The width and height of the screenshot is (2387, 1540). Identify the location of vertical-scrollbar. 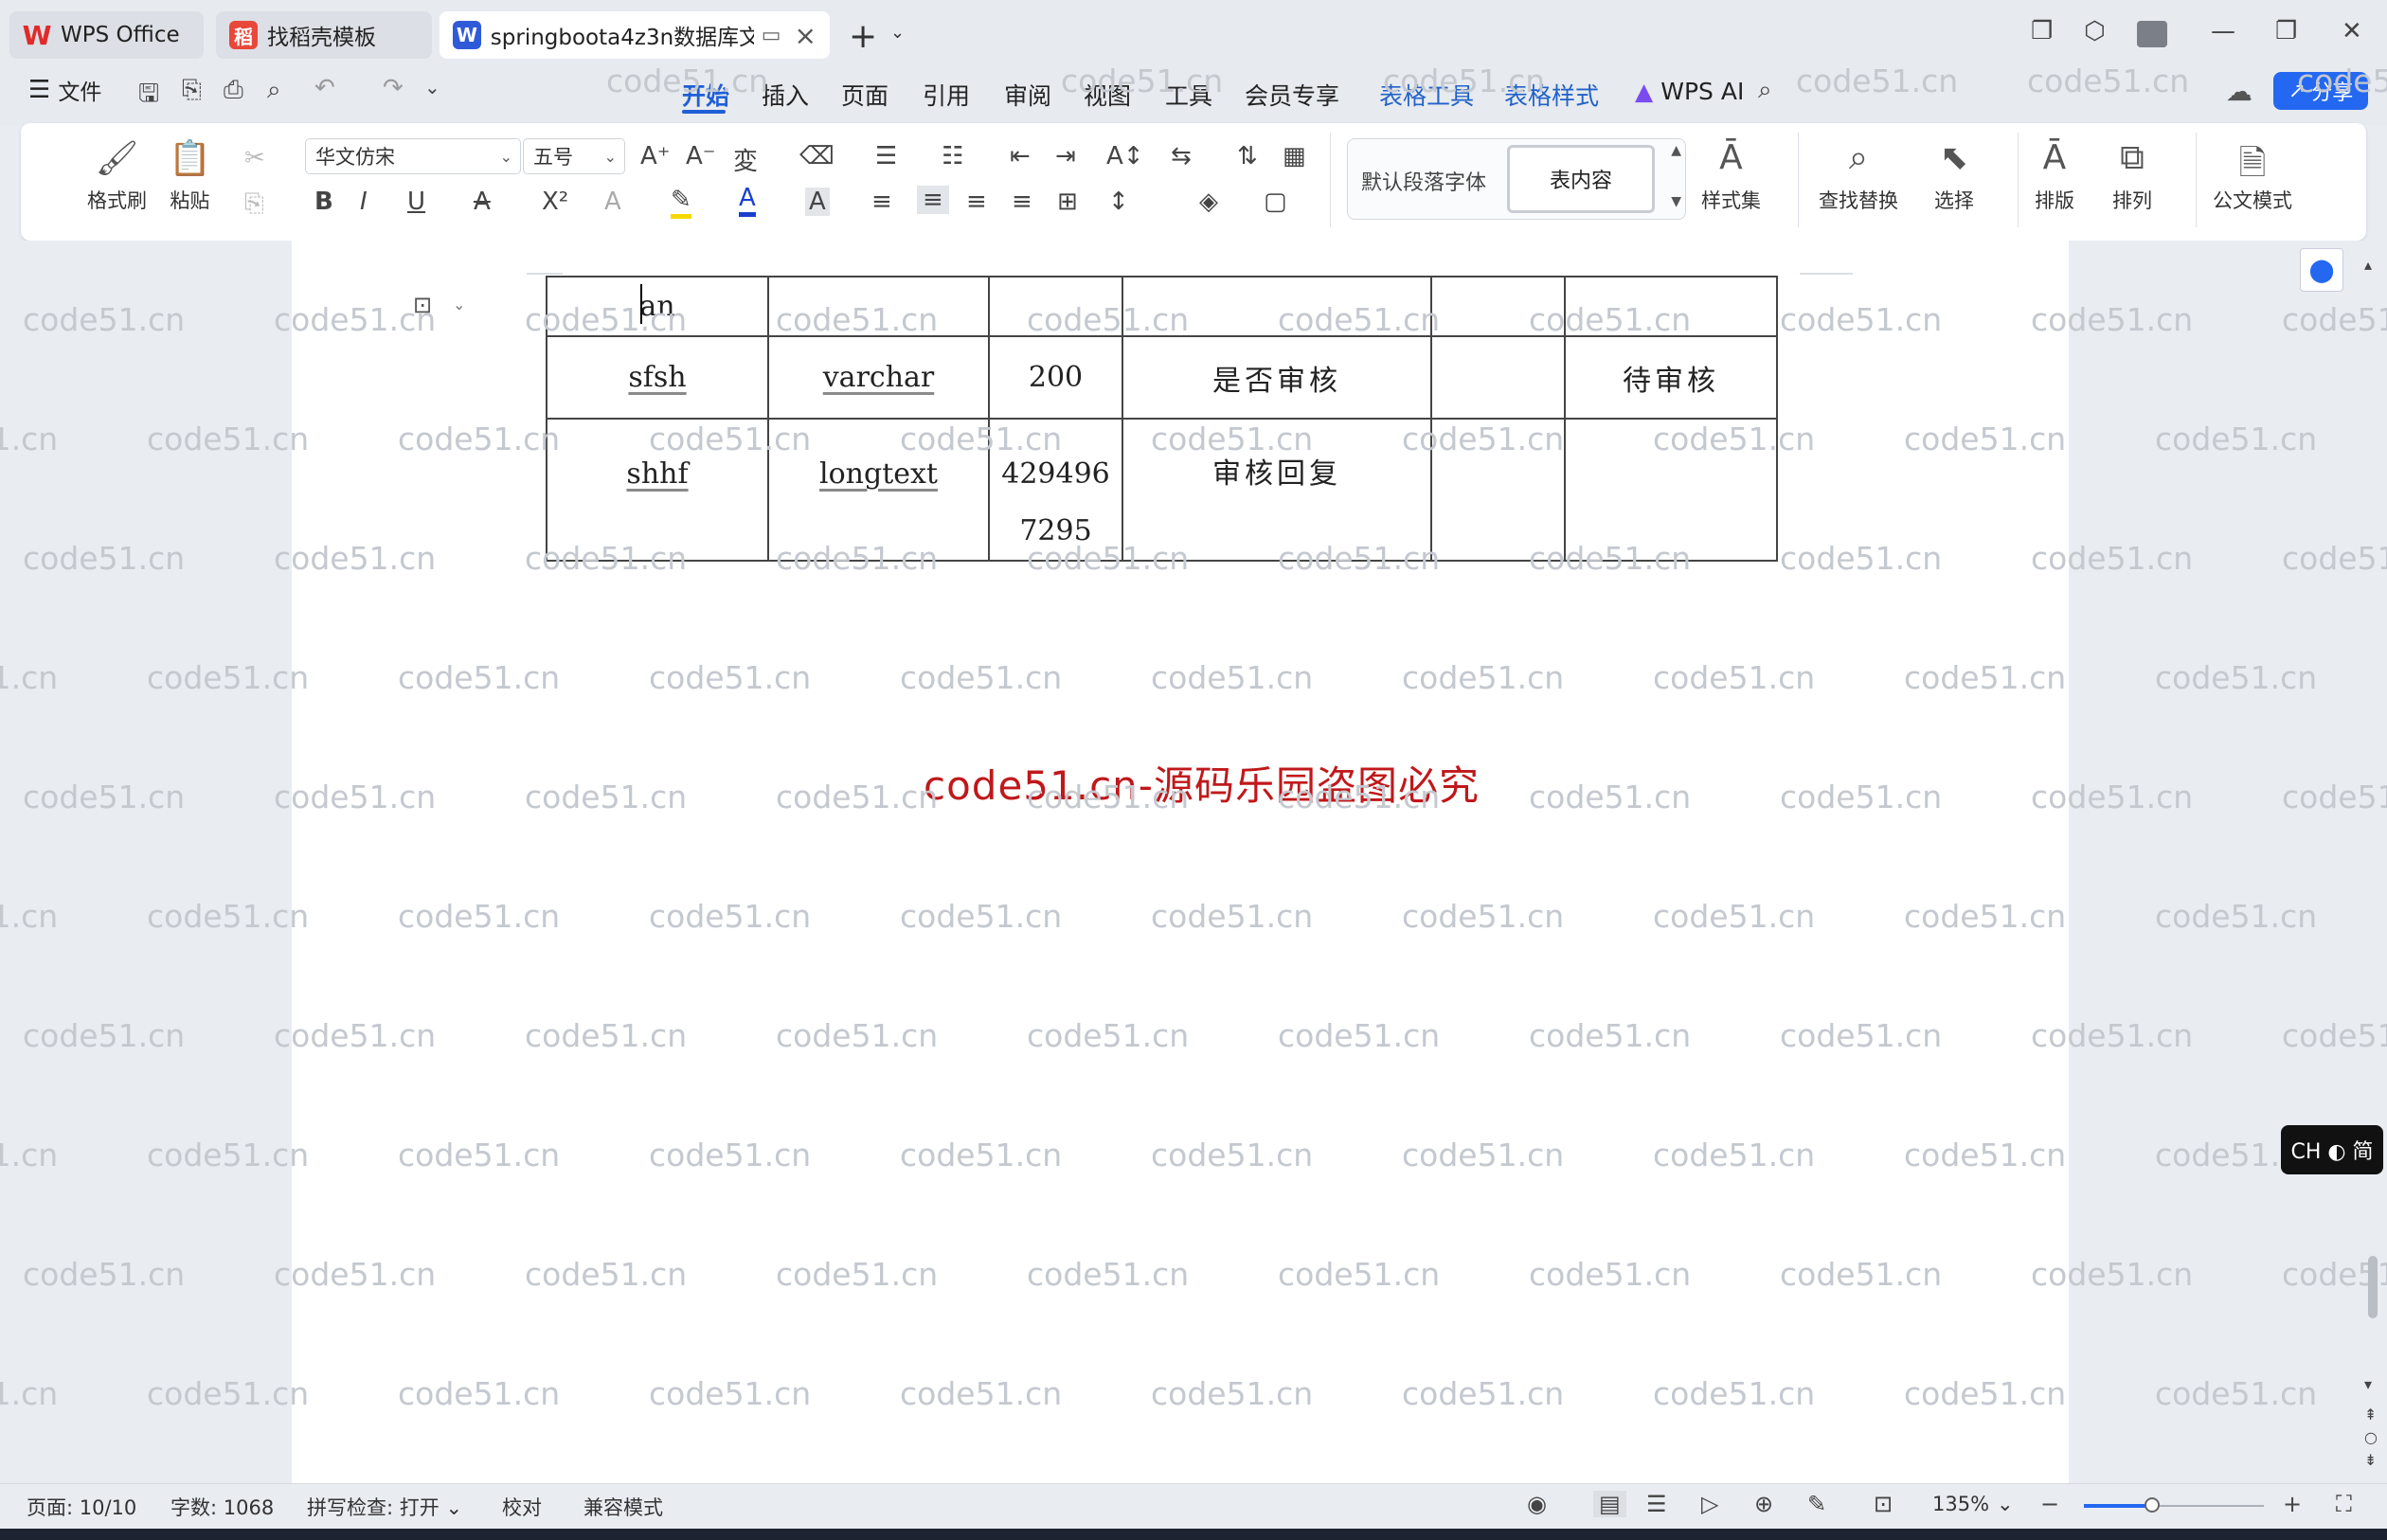
(2373, 1287).